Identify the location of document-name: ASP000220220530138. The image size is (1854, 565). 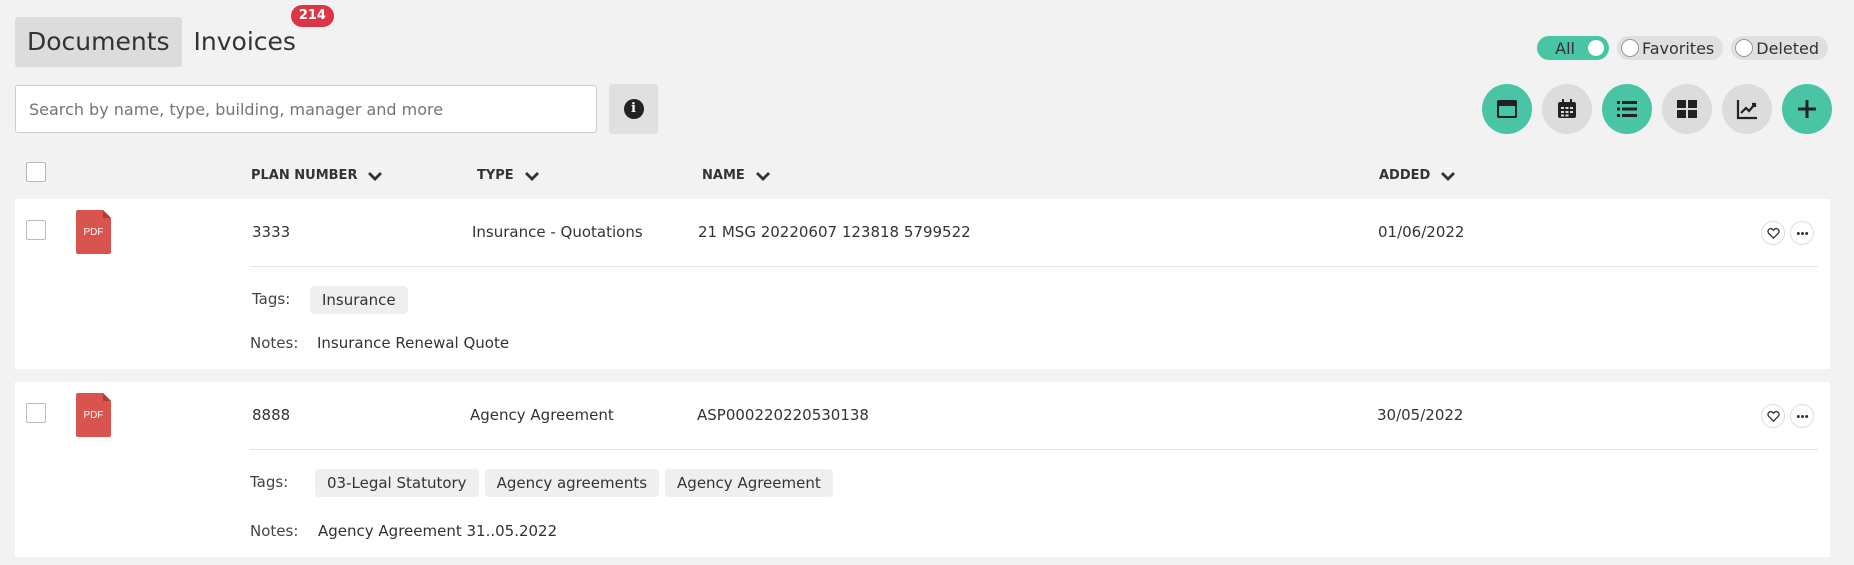
(783, 415).